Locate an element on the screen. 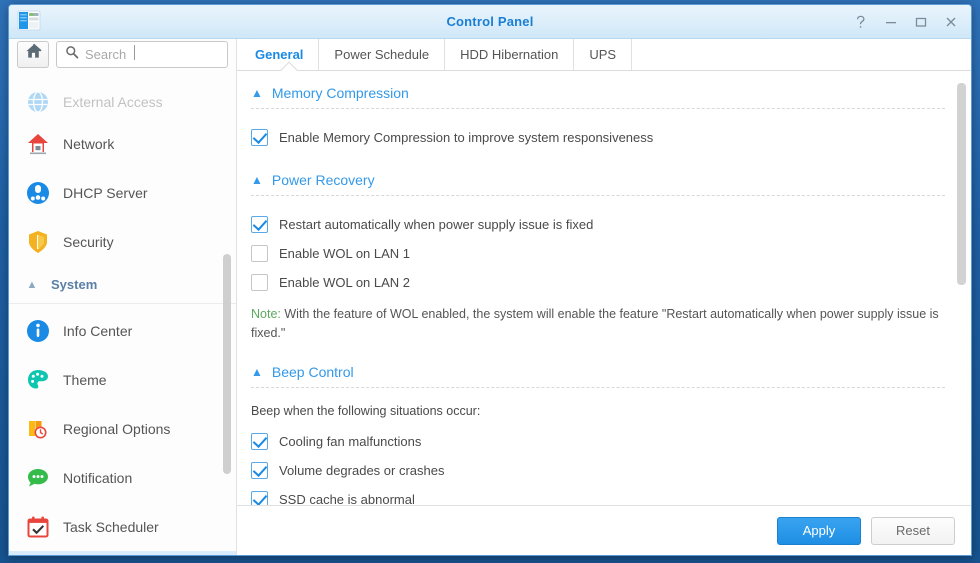 The height and width of the screenshot is (563, 980). sidebar-item-label: DHCP Server is located at coordinates (105, 192).